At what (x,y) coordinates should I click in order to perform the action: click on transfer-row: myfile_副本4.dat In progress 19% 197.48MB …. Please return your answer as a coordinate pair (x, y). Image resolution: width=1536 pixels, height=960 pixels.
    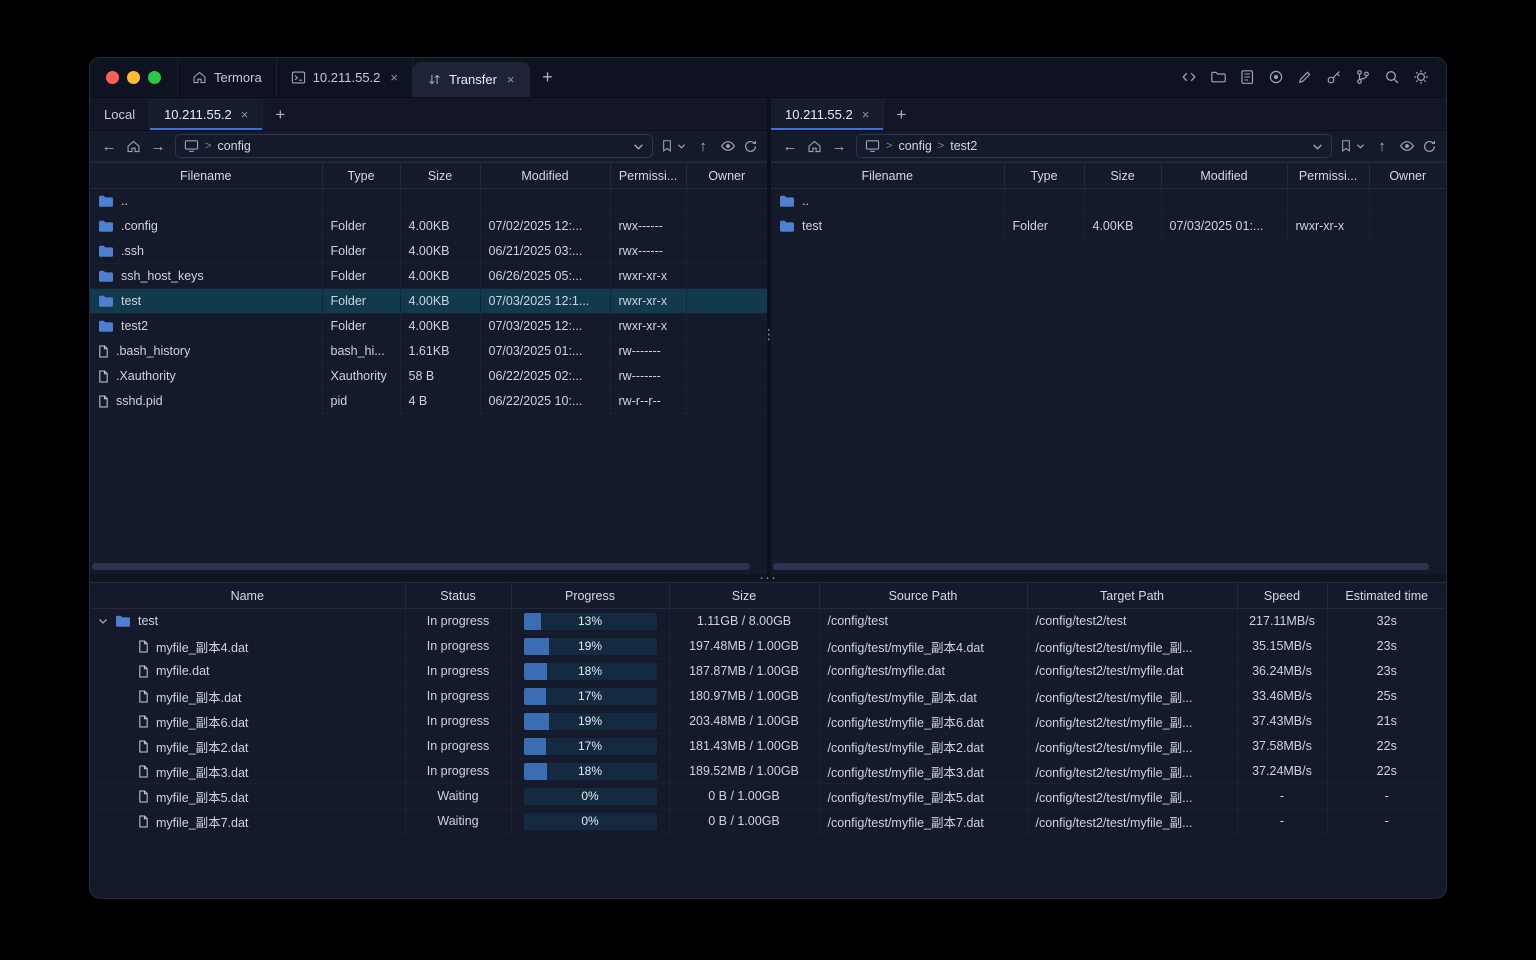
    Looking at the image, I should click on (768, 646).